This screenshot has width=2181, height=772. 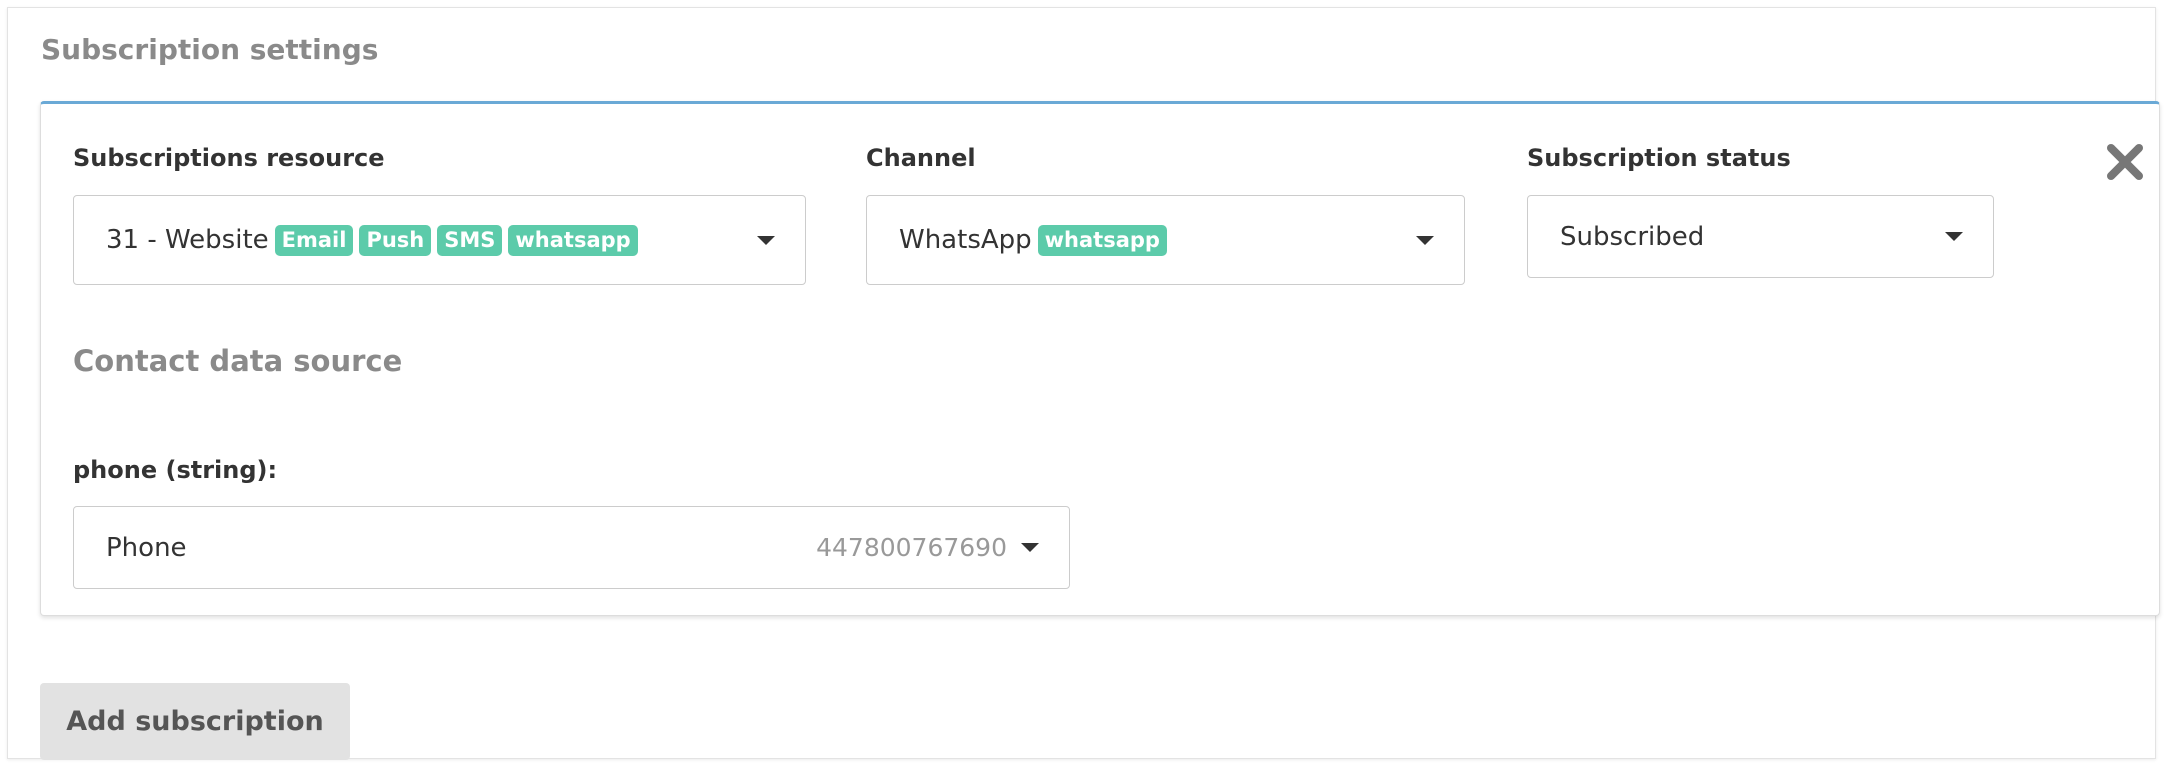 I want to click on resource-tag-whatsapp: whatsapp, so click(x=573, y=240).